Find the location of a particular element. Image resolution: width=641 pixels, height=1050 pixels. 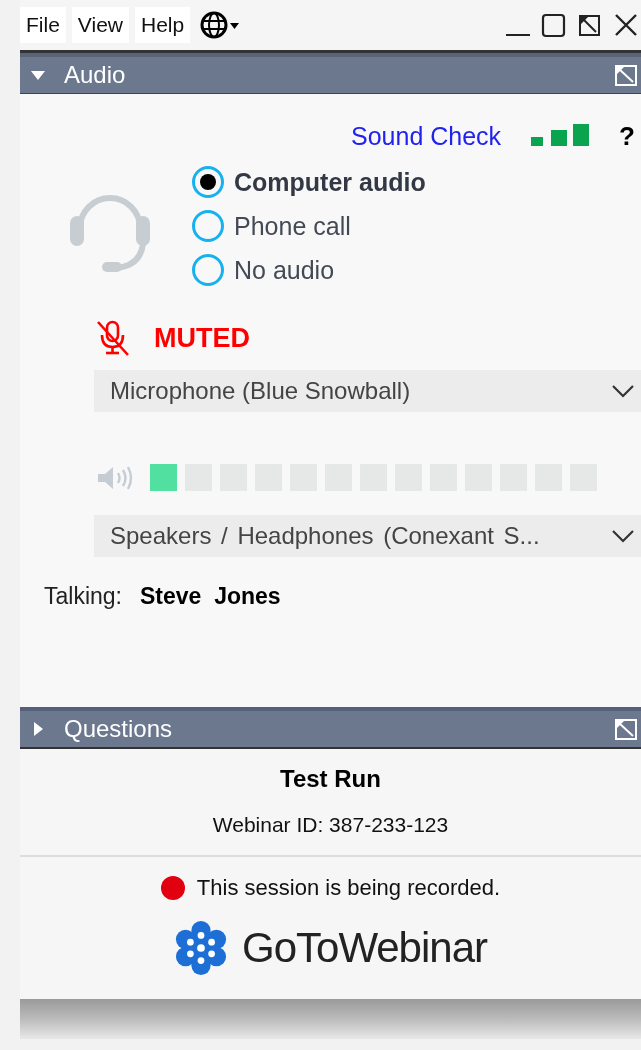

speaker-icon is located at coordinates (115, 477).